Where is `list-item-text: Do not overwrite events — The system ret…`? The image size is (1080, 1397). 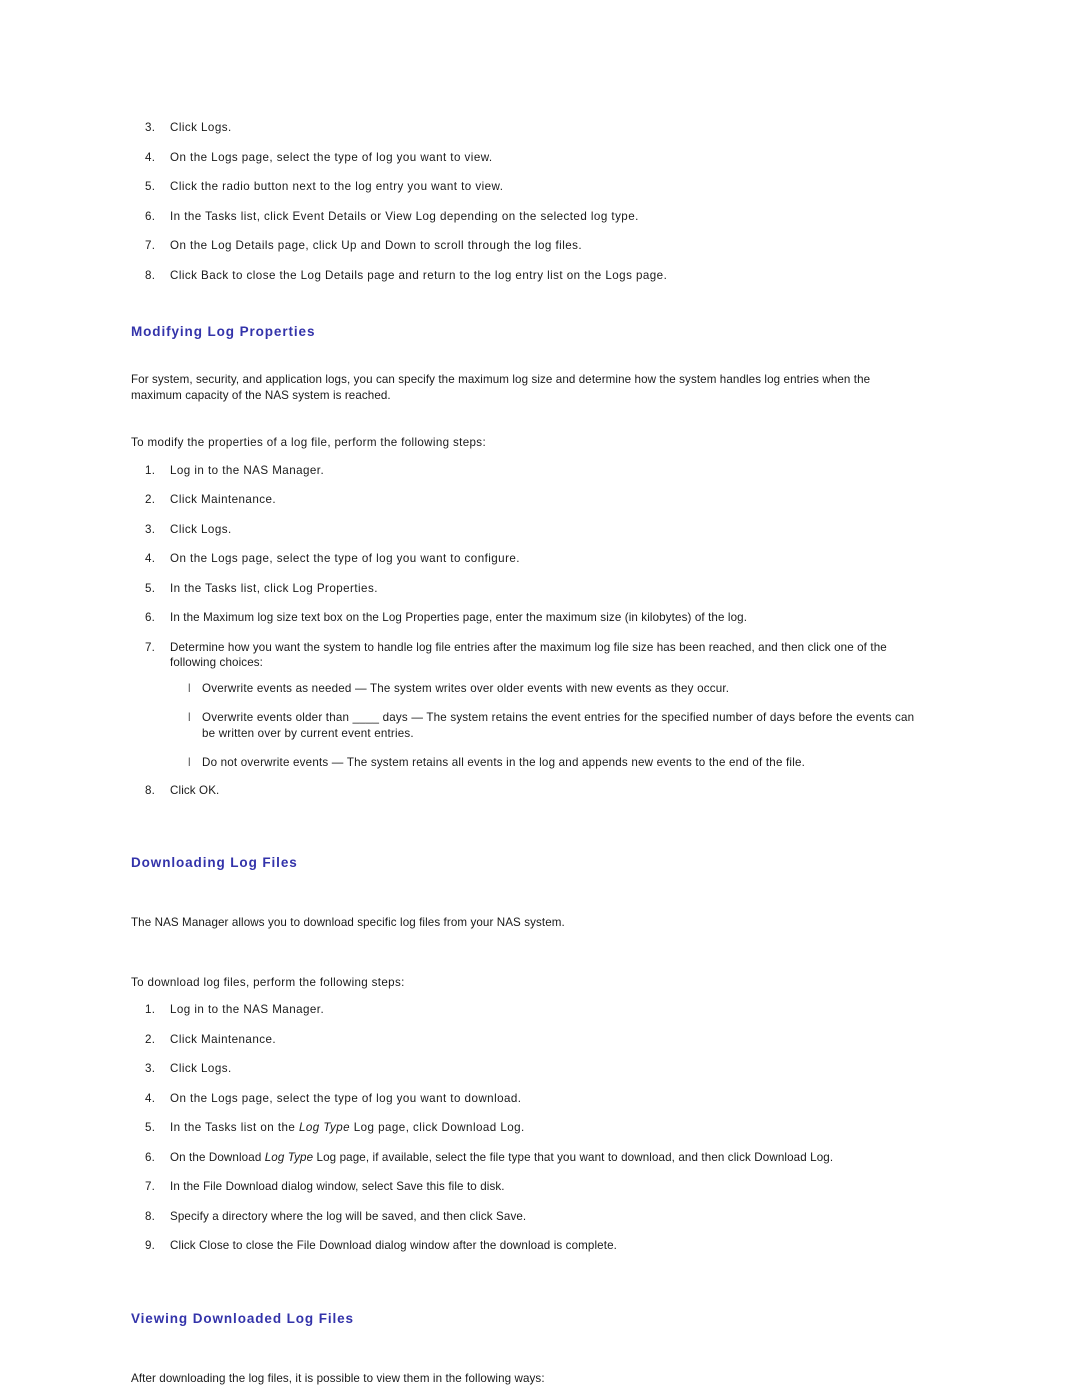 list-item-text: Do not overwrite events — The system ret… is located at coordinates (504, 762).